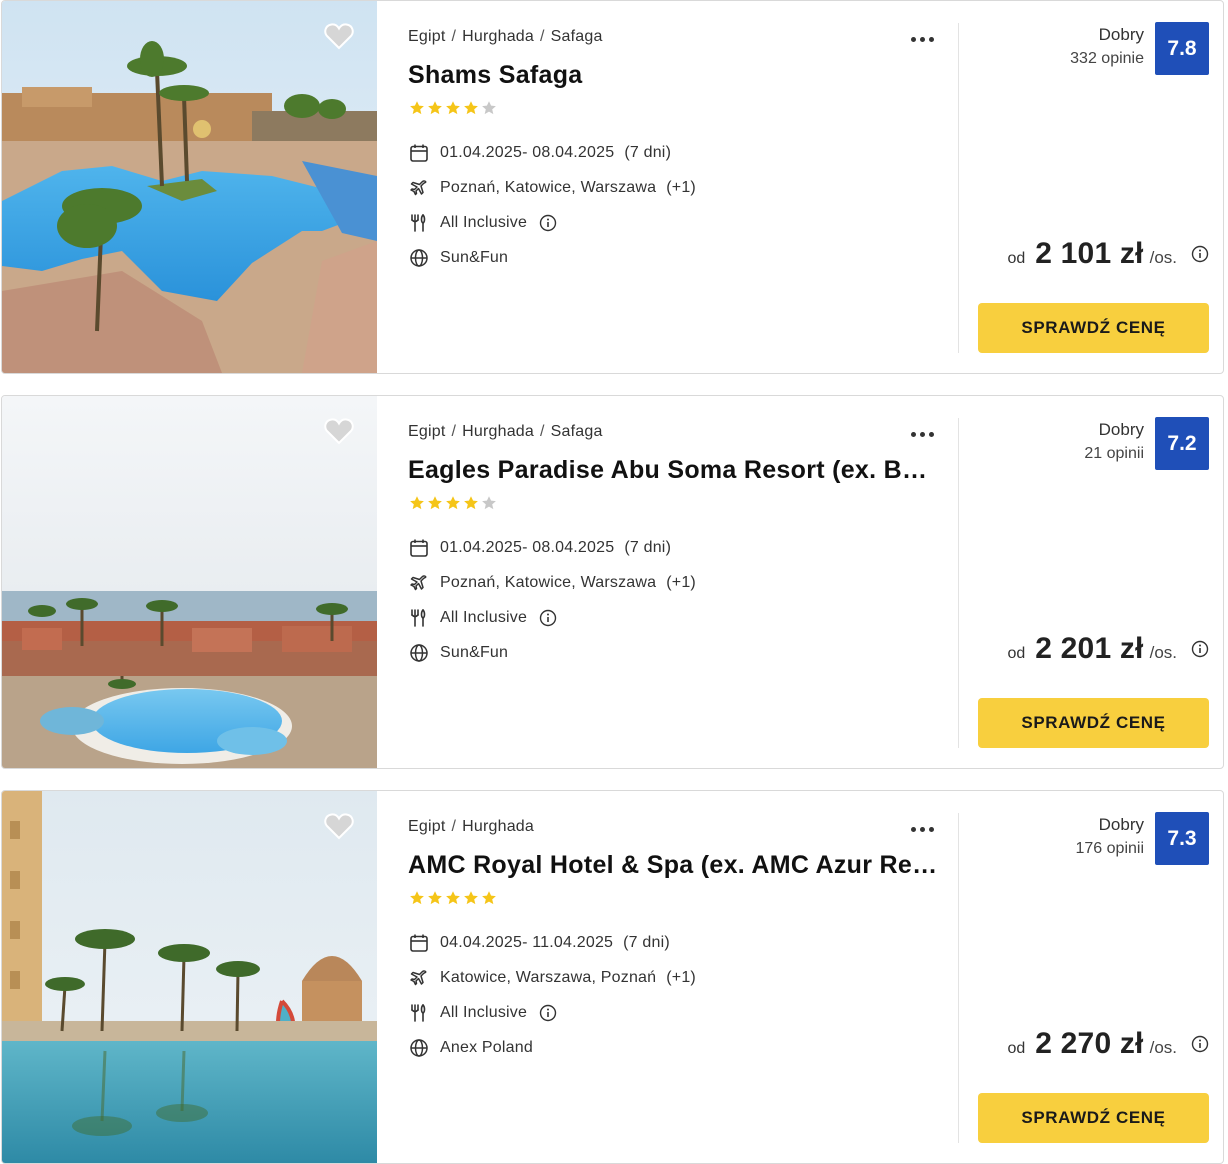 The height and width of the screenshot is (1164, 1228). I want to click on rating-summary: Dobry 21 opinii, so click(1114, 442).